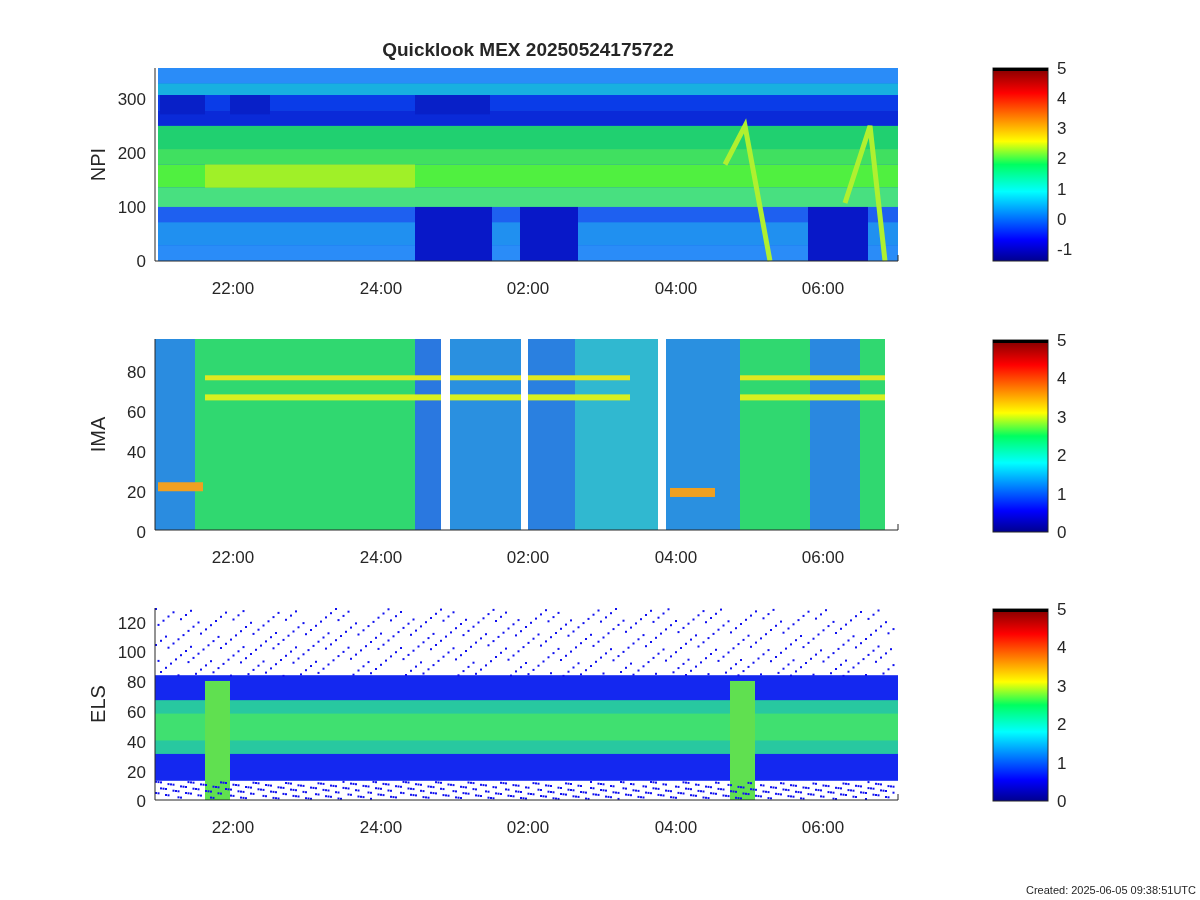  Describe the element at coordinates (1111, 890) in the screenshot. I see `creation-timestamp: Created: 2025-06-05 09:38:51UTC` at that location.